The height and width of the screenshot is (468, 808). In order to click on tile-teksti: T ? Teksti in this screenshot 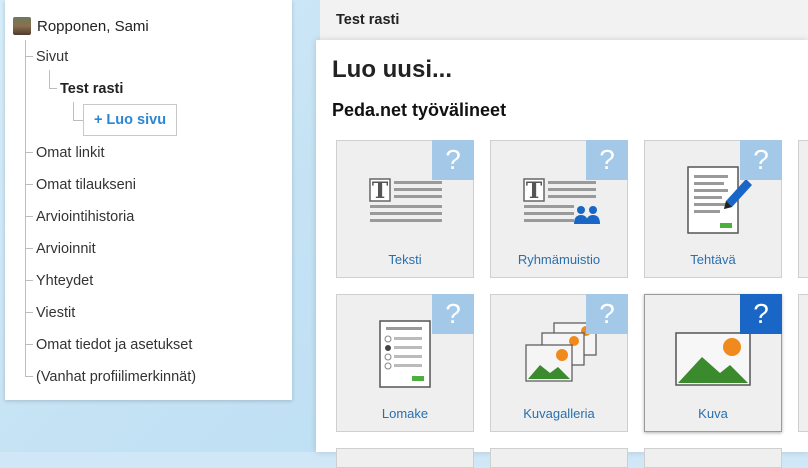, I will do `click(405, 209)`.